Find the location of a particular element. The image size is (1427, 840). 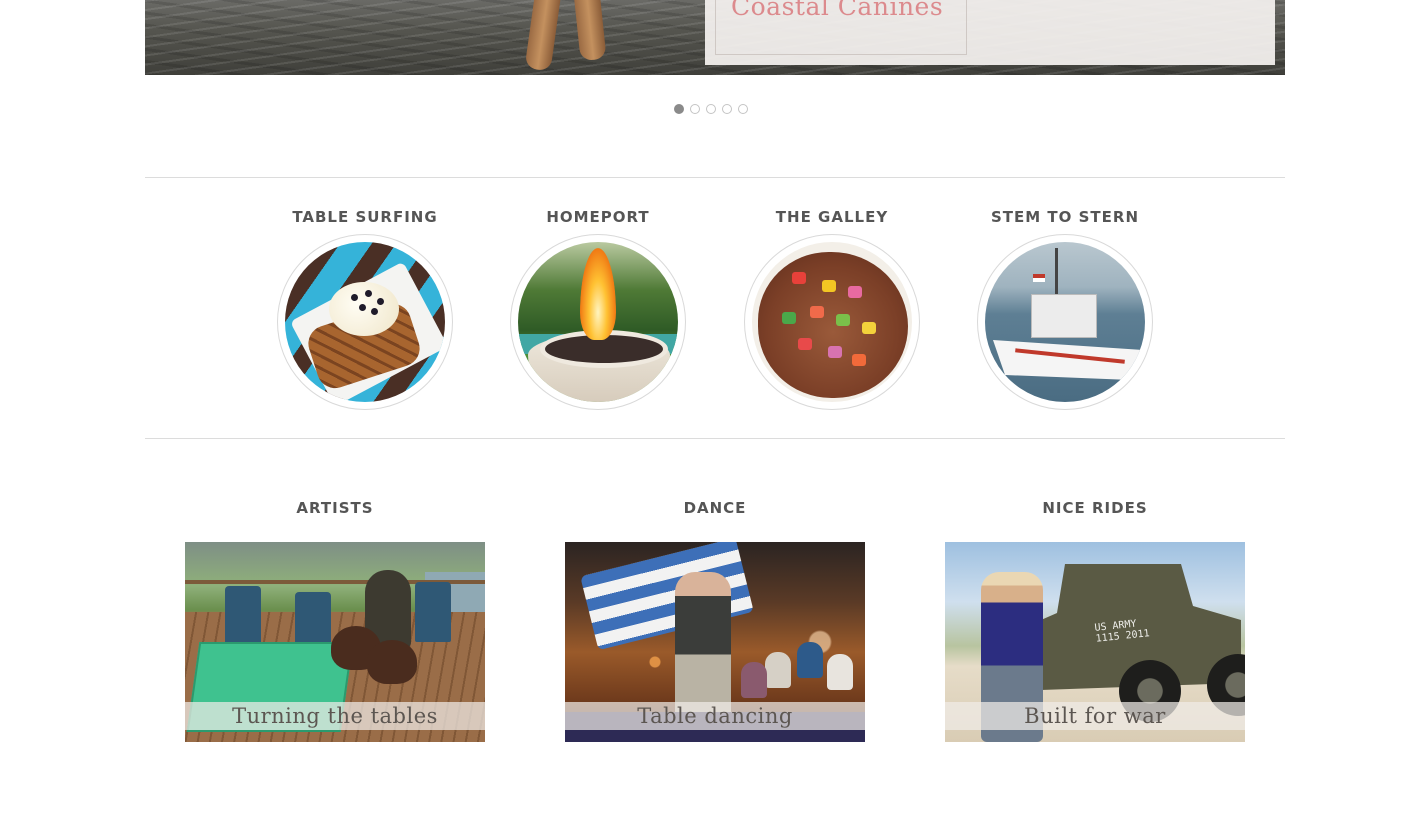

card-dance: DANCE Table dancing is located at coordinates (715, 619).